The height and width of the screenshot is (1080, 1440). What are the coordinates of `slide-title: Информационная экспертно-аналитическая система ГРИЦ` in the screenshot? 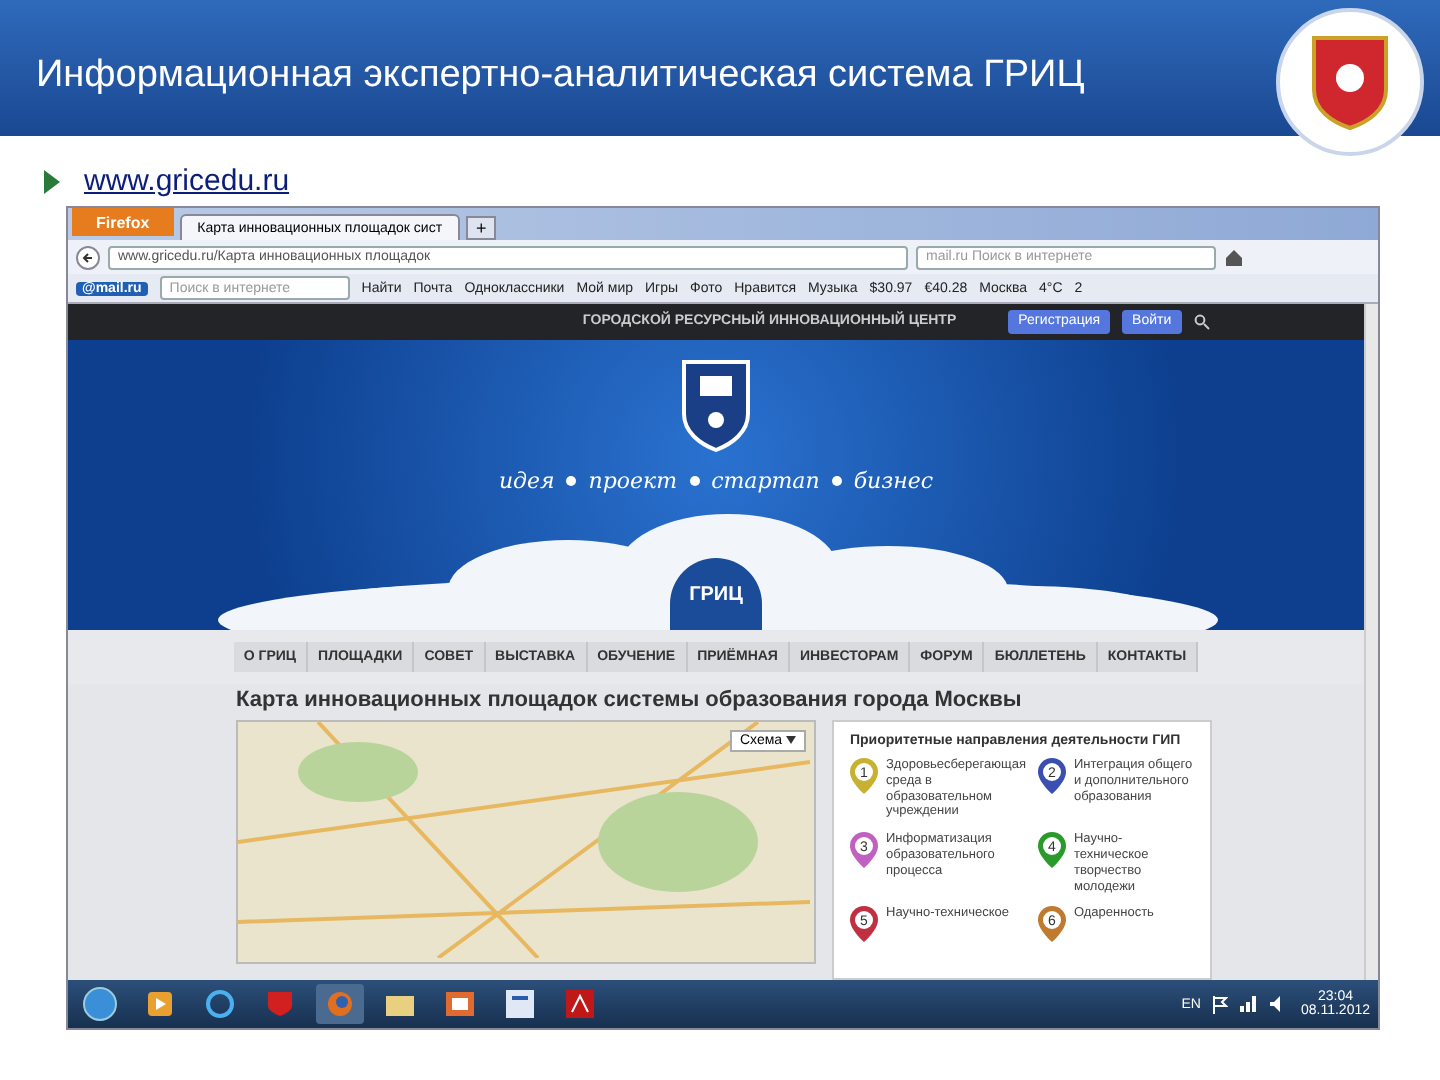 It's located at (560, 76).